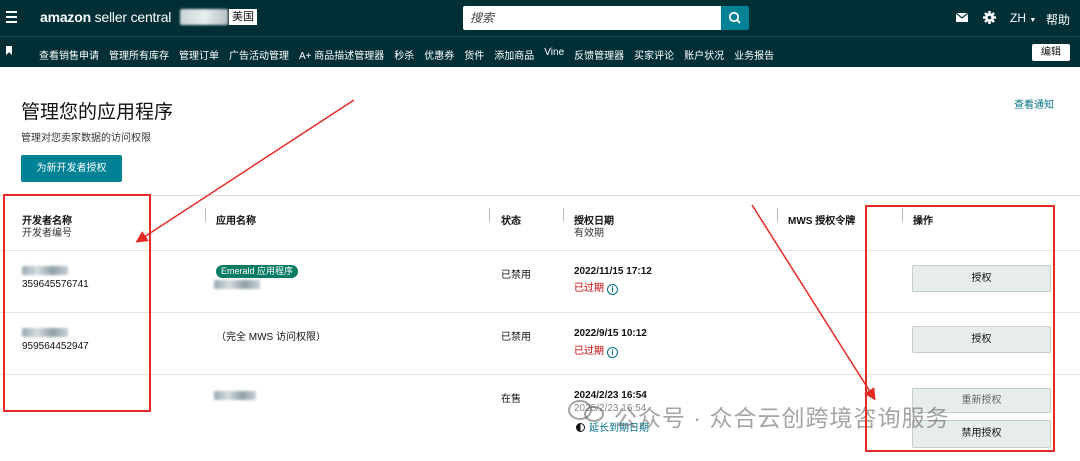 Image resolution: width=1080 pixels, height=461 pixels. I want to click on store-name-blurred, so click(204, 17).